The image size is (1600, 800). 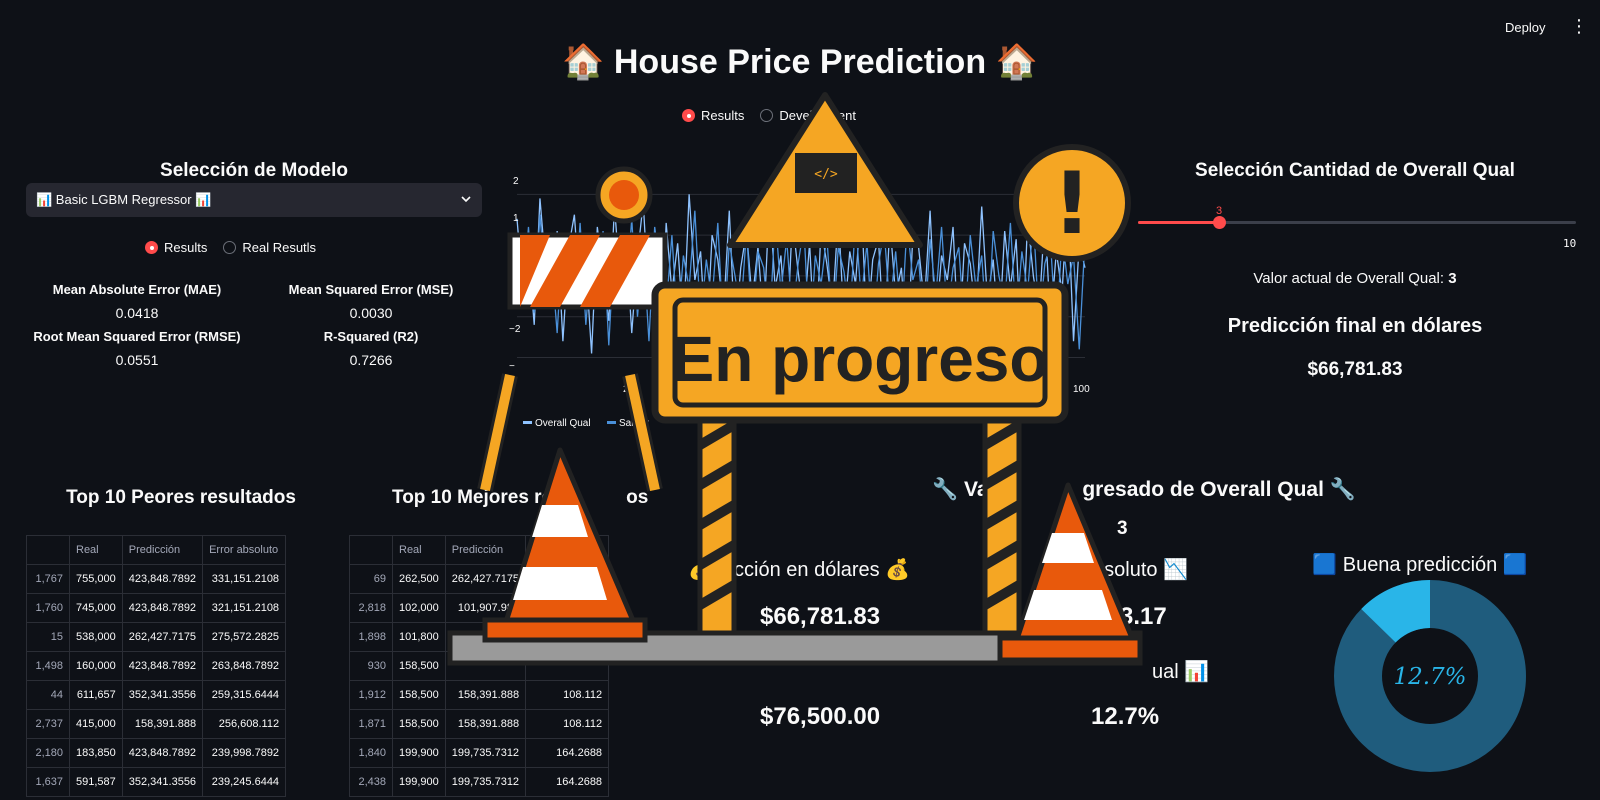 I want to click on best-table-row-index: 1,898, so click(x=371, y=637).